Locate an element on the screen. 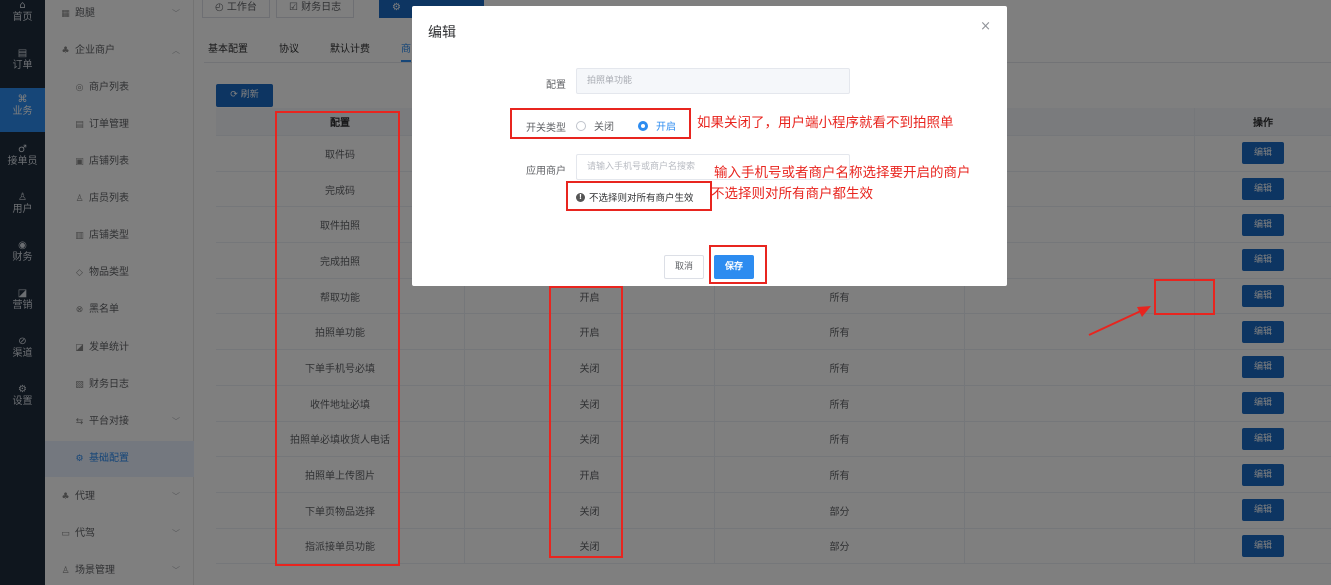 Image resolution: width=1331 pixels, height=585 pixels. annotation-box-edit is located at coordinates (1184, 297).